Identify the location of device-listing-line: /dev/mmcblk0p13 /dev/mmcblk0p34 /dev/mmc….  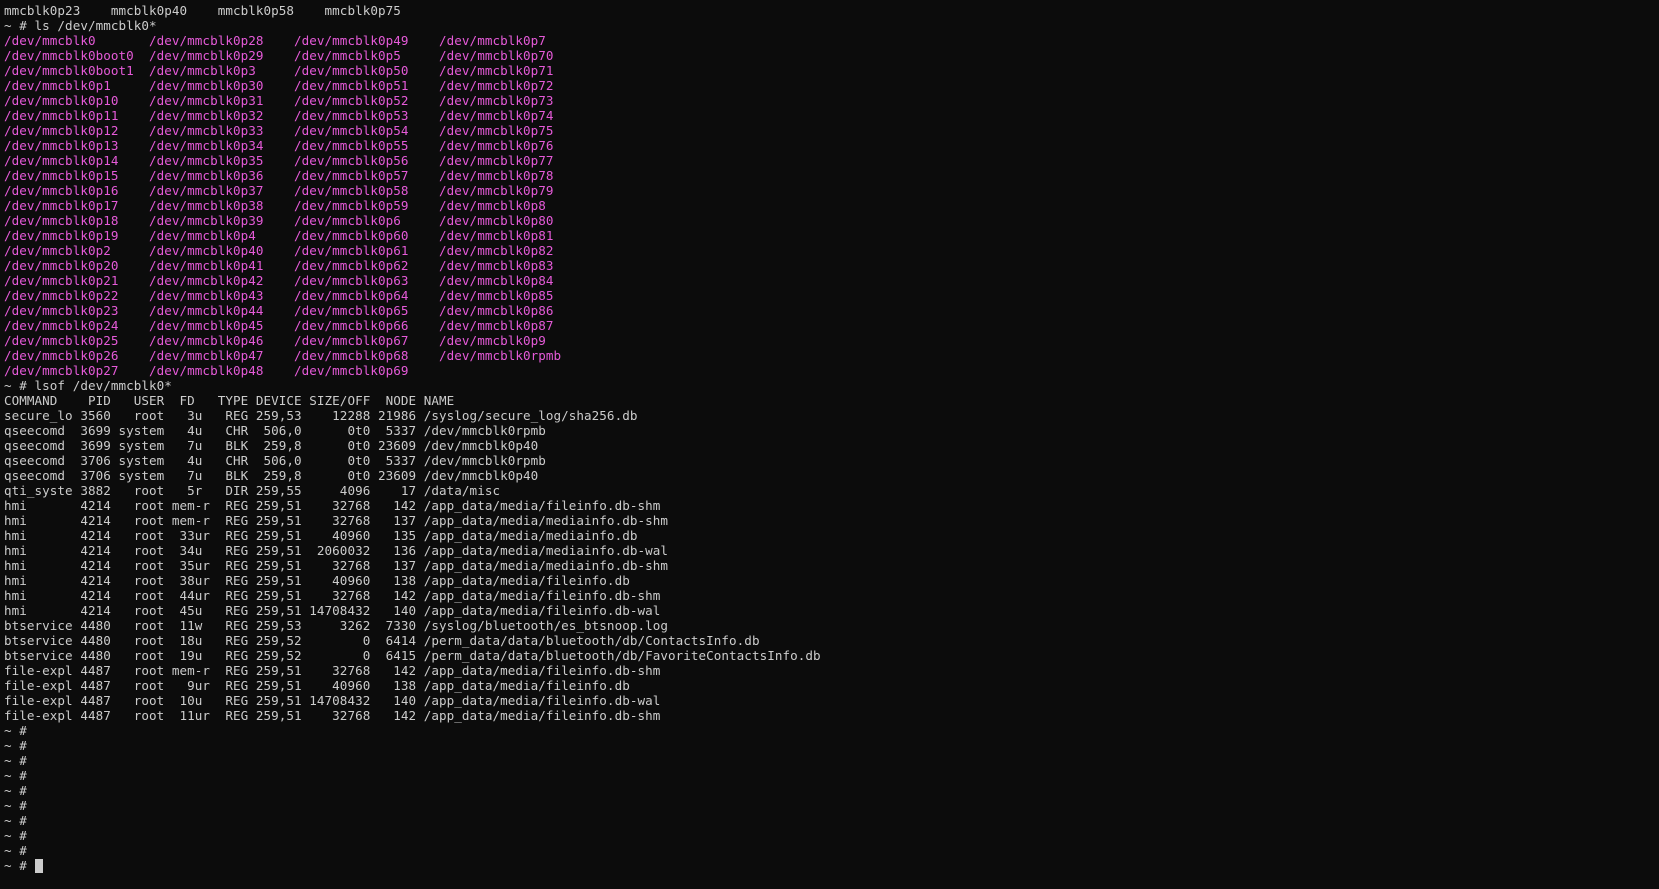
(279, 145).